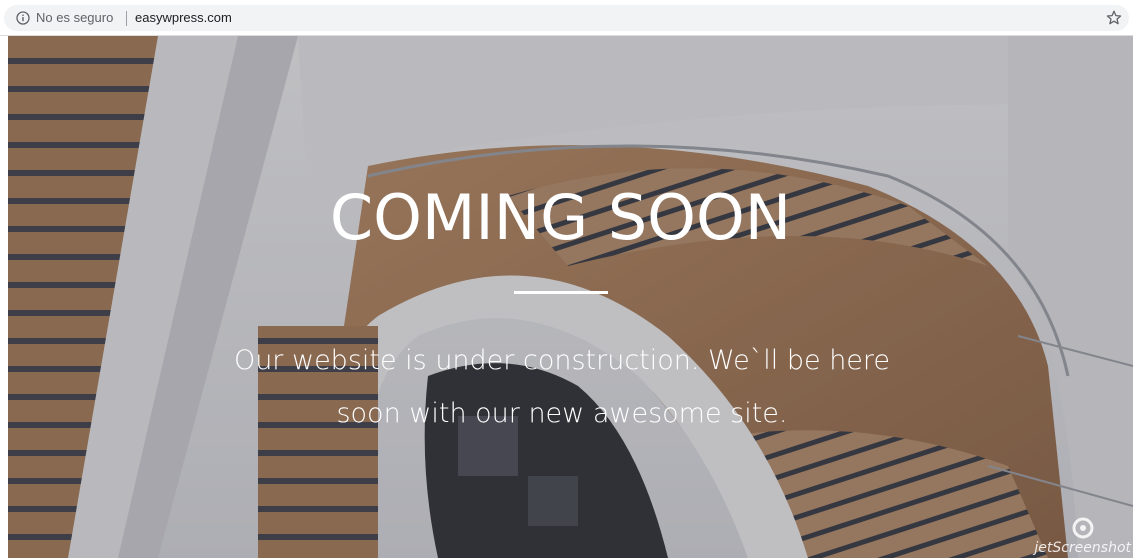 This screenshot has height=558, width=1133. I want to click on info-icon, so click(23, 18).